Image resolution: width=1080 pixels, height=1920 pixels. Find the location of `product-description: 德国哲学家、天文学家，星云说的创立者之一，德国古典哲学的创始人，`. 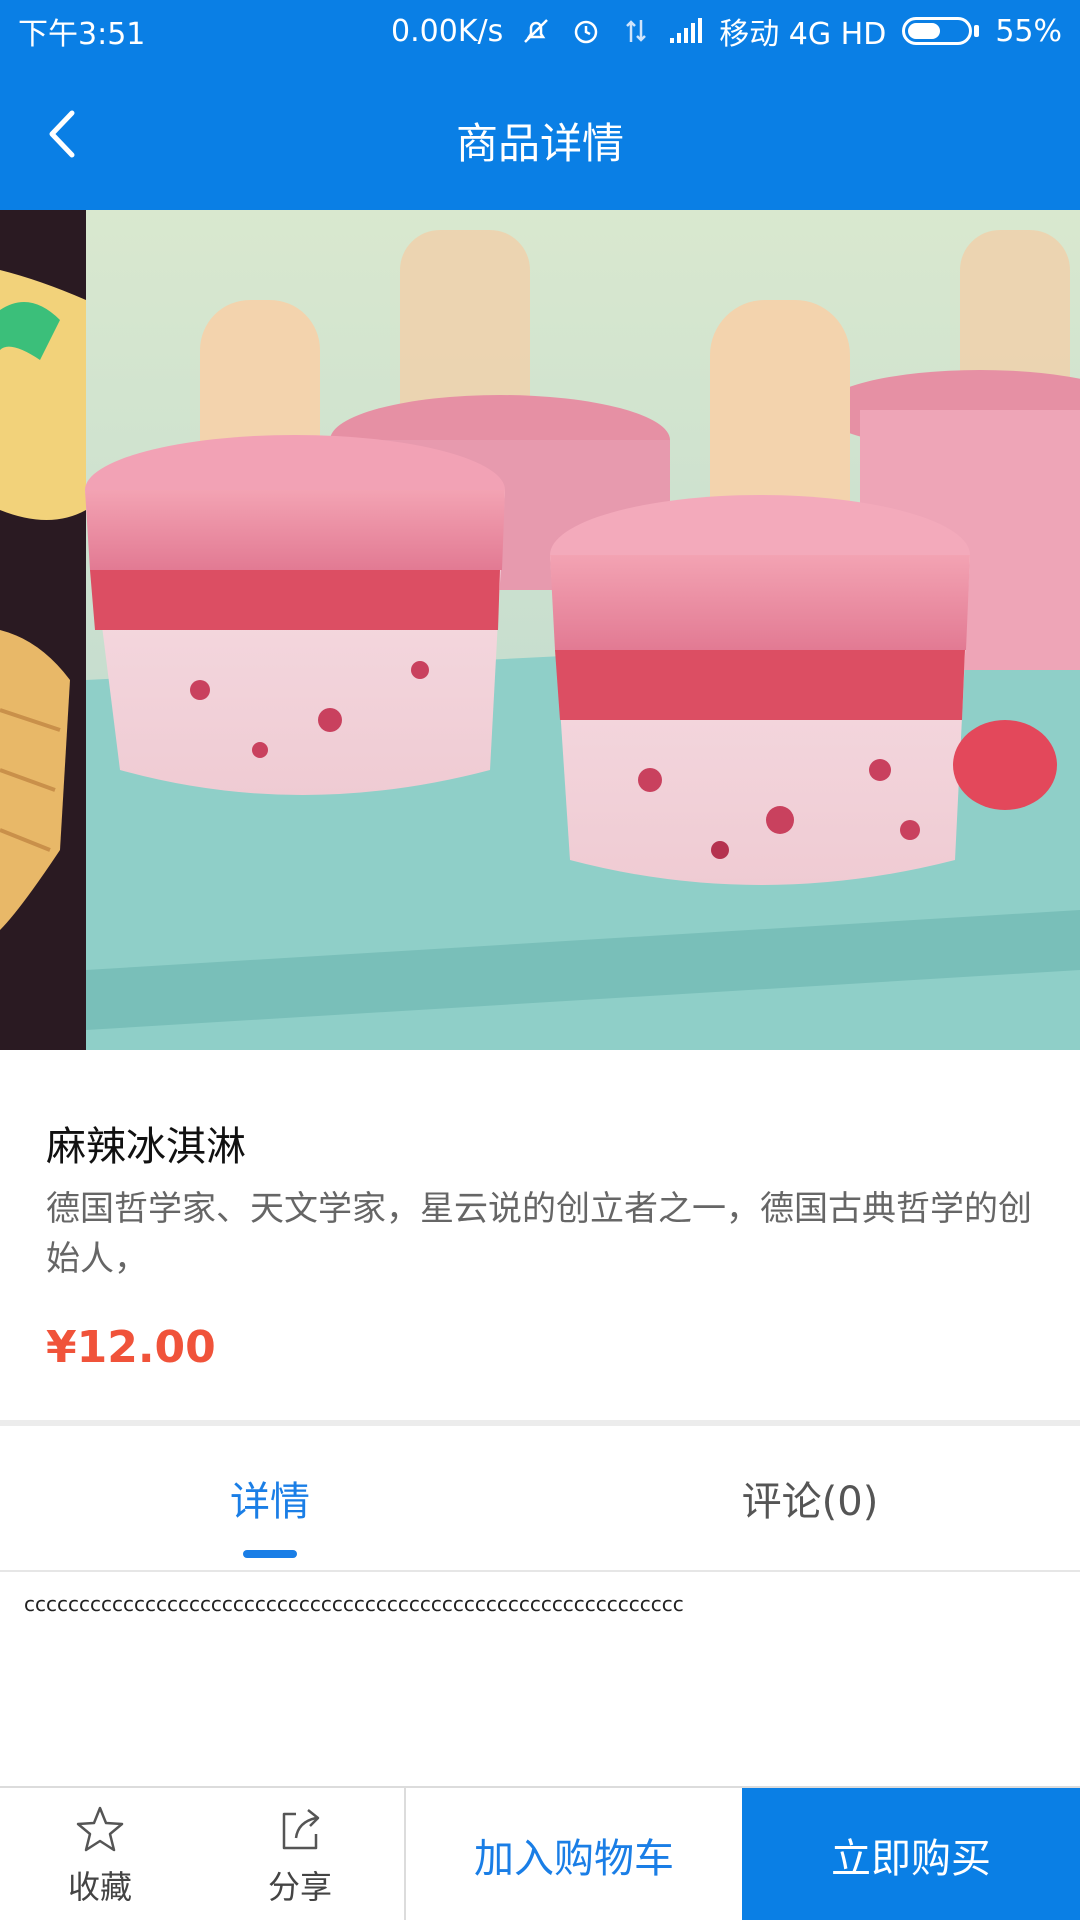

product-description: 德国哲学家、天文学家，星云说的创立者之一，德国古典哲学的创始人， is located at coordinates (539, 1234).